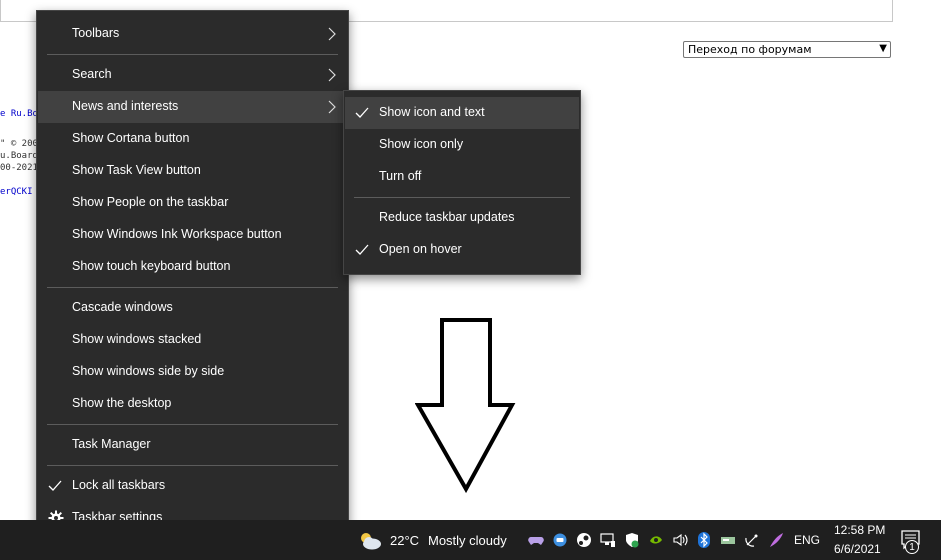 The image size is (941, 560). I want to click on menu-item-label: Show icon only, so click(421, 144).